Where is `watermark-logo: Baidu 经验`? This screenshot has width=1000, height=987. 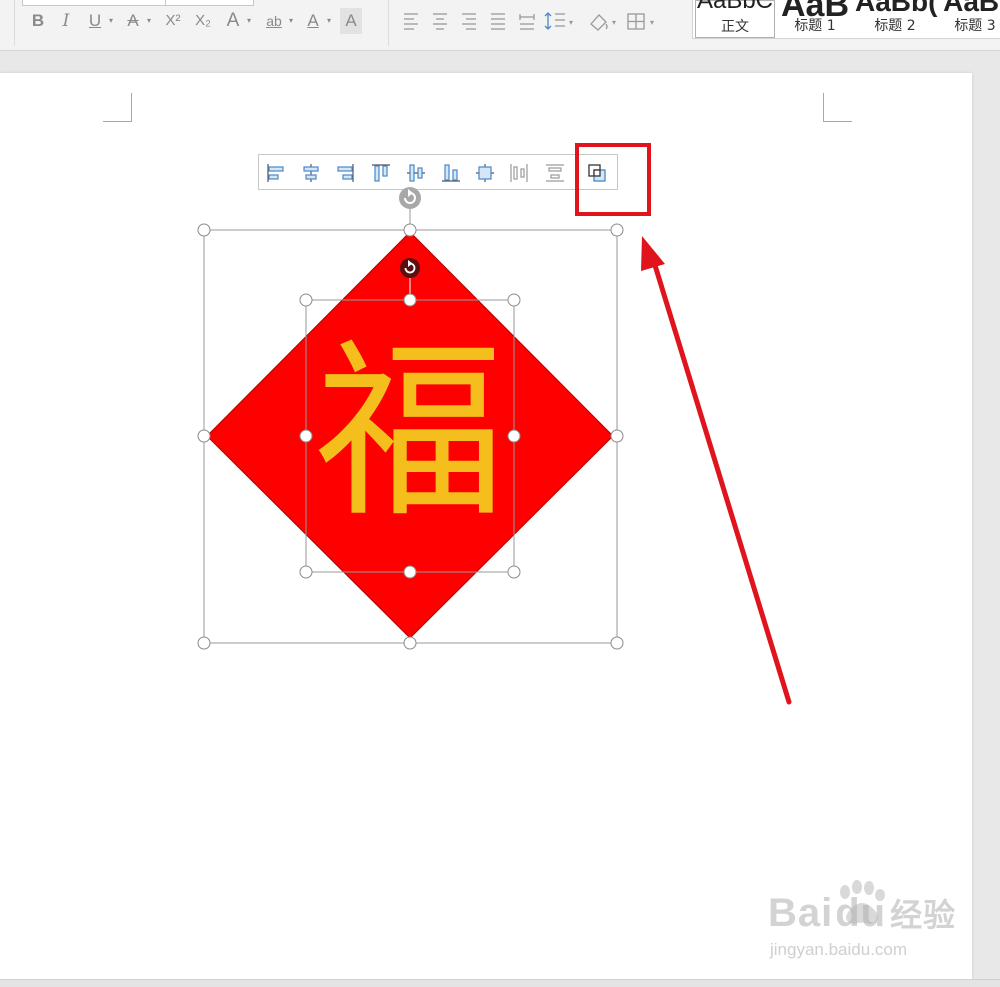 watermark-logo: Baidu 经验 is located at coordinates (862, 913).